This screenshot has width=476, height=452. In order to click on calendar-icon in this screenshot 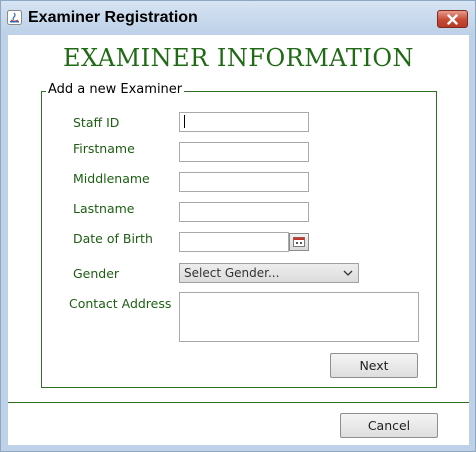, I will do `click(299, 242)`.